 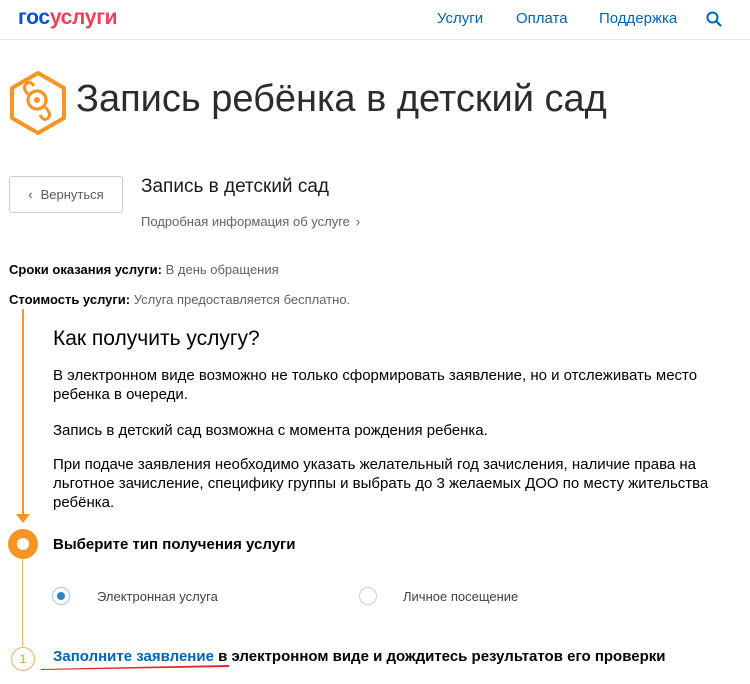 What do you see at coordinates (22, 602) in the screenshot?
I see `timeline-line-lower` at bounding box center [22, 602].